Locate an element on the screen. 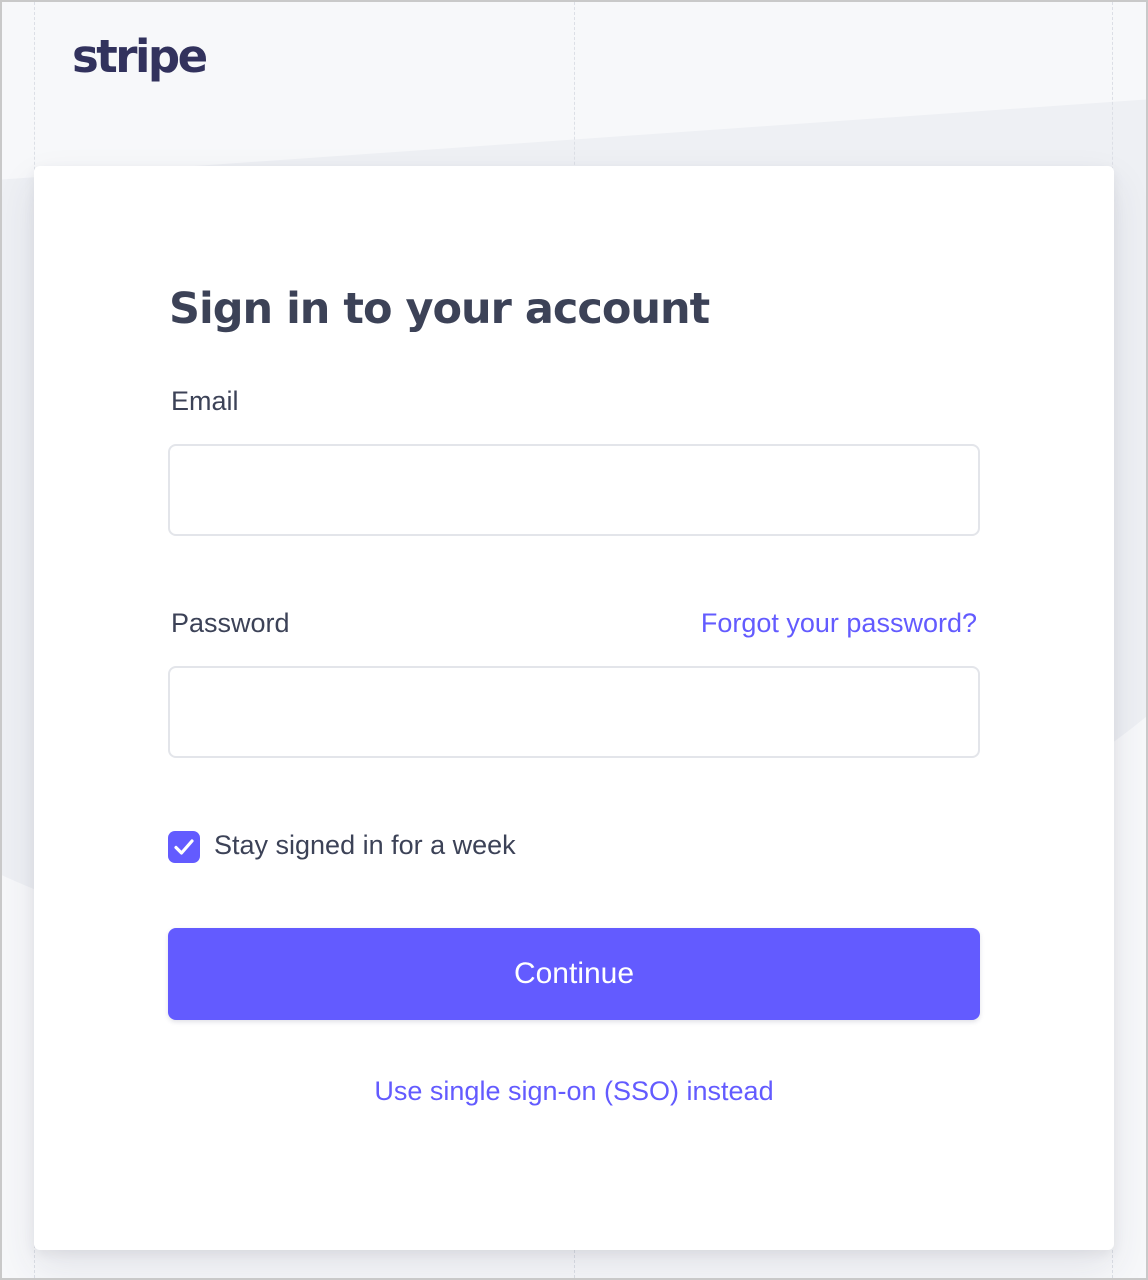 The height and width of the screenshot is (1280, 1148). stay-signed-in-label: Stay signed in for a week is located at coordinates (365, 845).